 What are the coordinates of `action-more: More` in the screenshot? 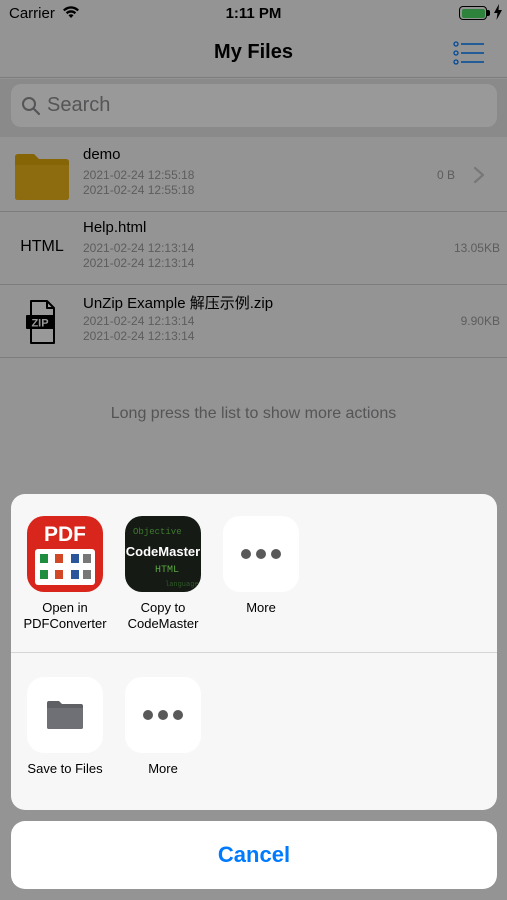 It's located at (163, 727).